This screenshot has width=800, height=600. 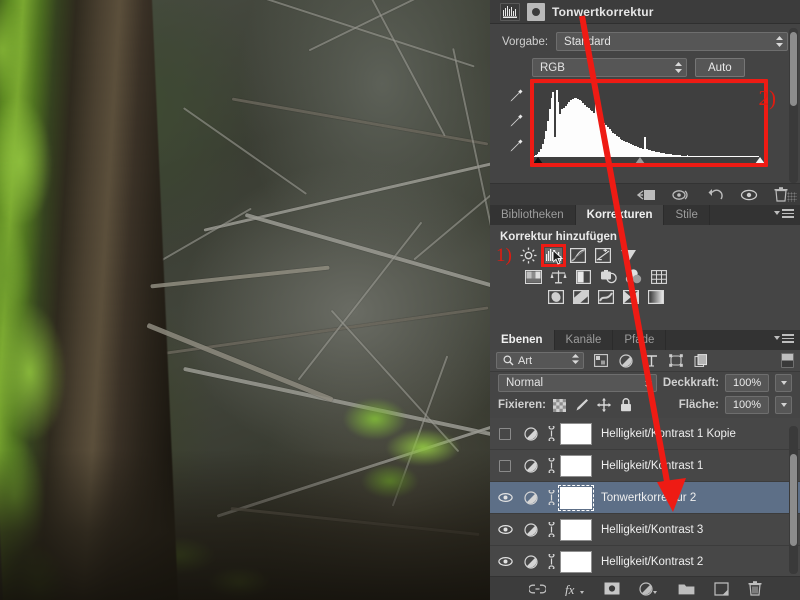 What do you see at coordinates (620, 215) in the screenshot?
I see `tab-korrekturen: Korrekturen` at bounding box center [620, 215].